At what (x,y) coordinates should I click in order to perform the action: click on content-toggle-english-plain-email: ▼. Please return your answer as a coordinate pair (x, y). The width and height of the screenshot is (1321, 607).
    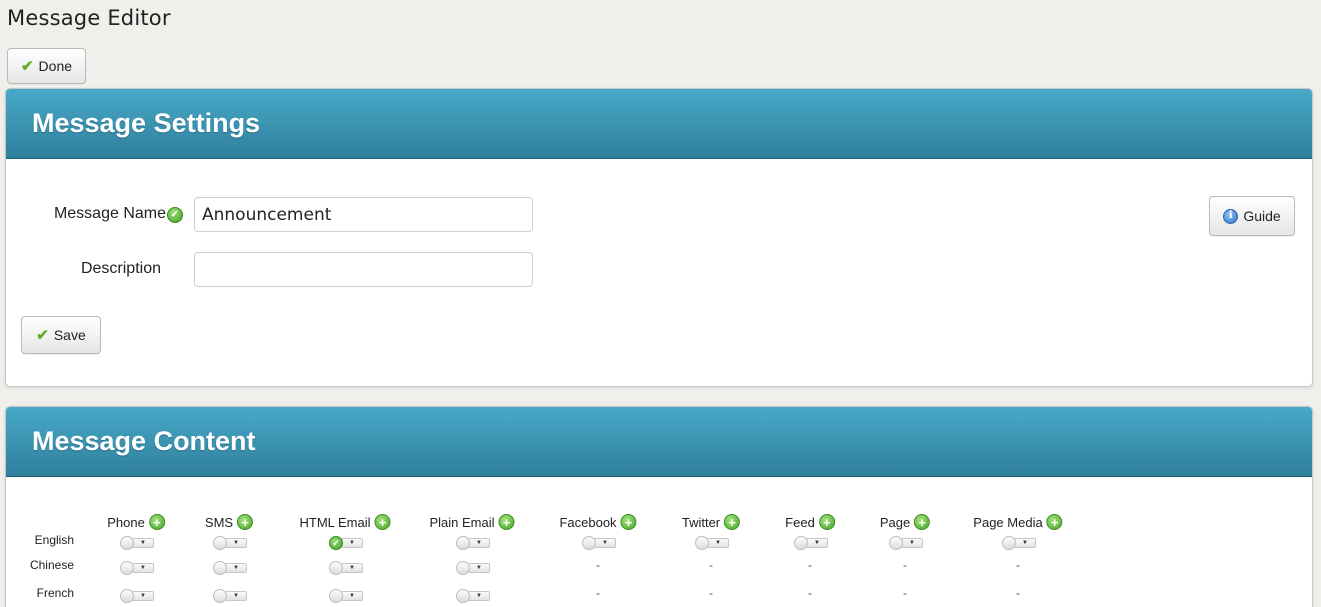
    Looking at the image, I should click on (474, 543).